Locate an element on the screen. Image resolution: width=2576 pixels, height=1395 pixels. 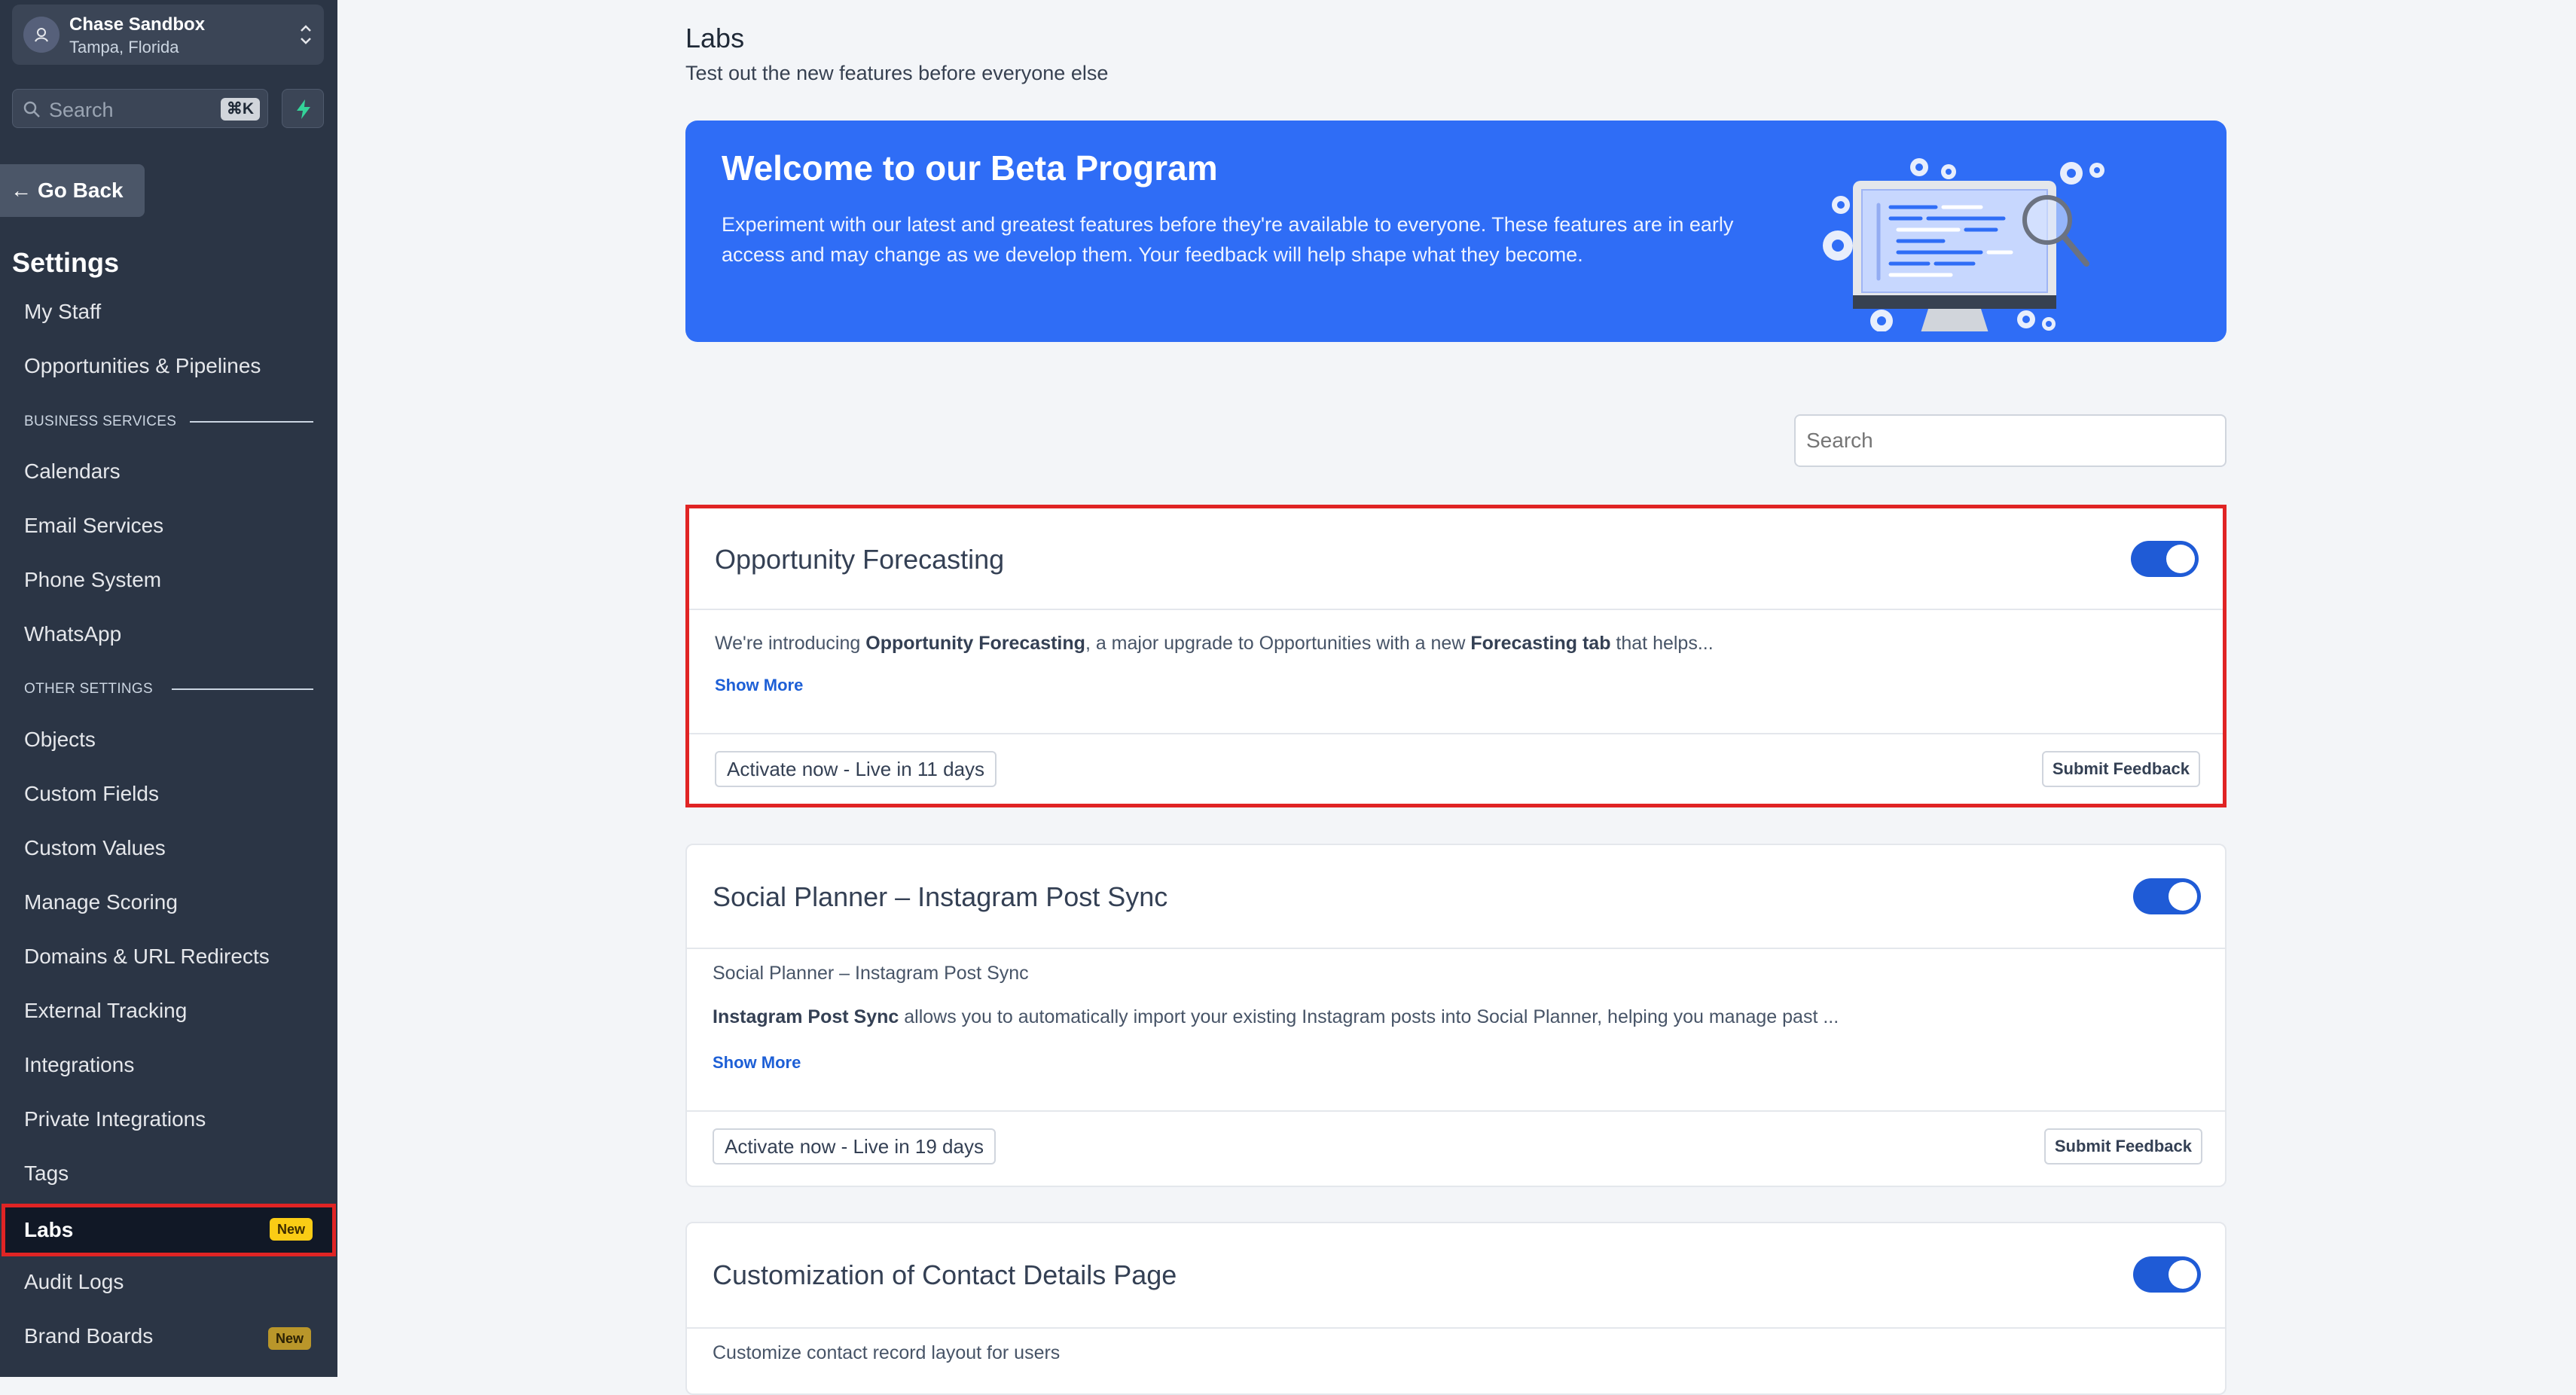
card-header: Customization of Contact Details Page is located at coordinates (1456, 1276).